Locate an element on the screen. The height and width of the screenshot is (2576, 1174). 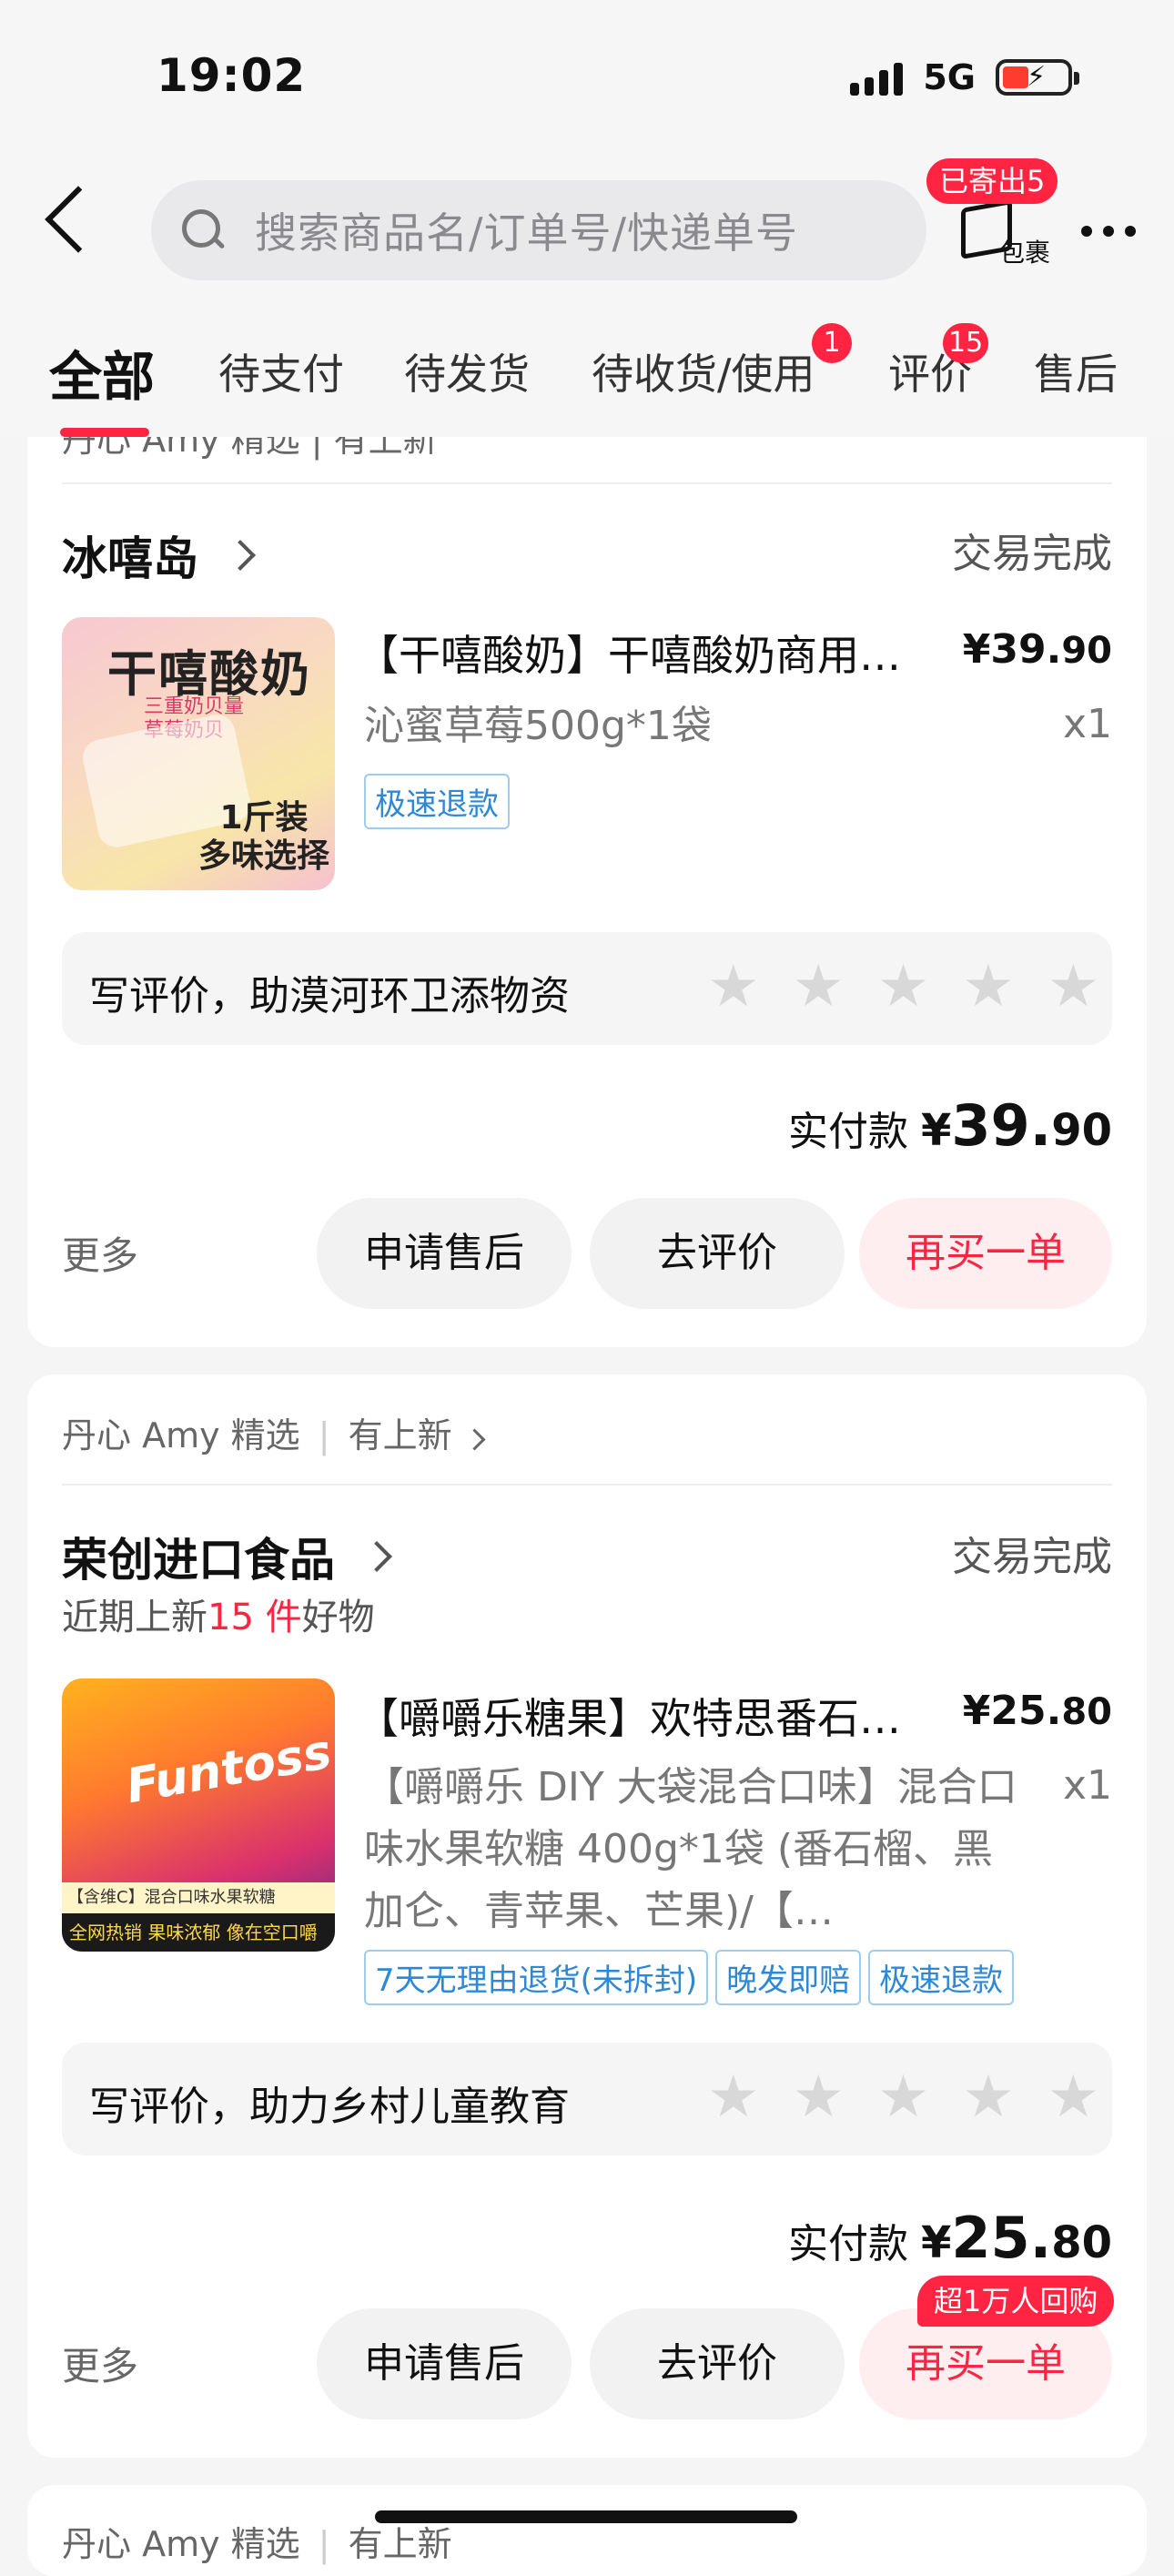
buy-again-button: 再买一单 is located at coordinates (985, 1253).